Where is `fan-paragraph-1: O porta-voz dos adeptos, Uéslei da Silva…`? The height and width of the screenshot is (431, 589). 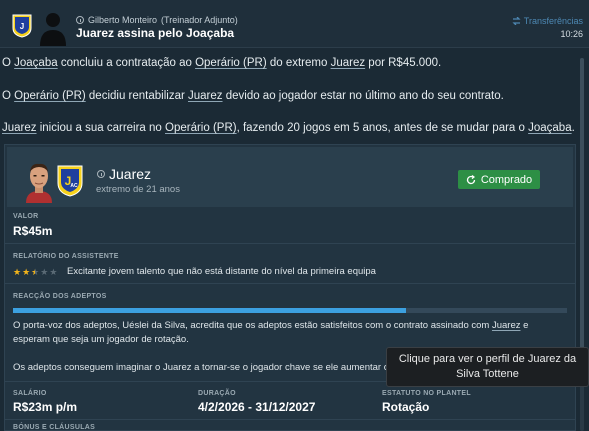 fan-paragraph-1: O porta-voz dos adeptos, Uéslei da Silva… is located at coordinates (290, 333).